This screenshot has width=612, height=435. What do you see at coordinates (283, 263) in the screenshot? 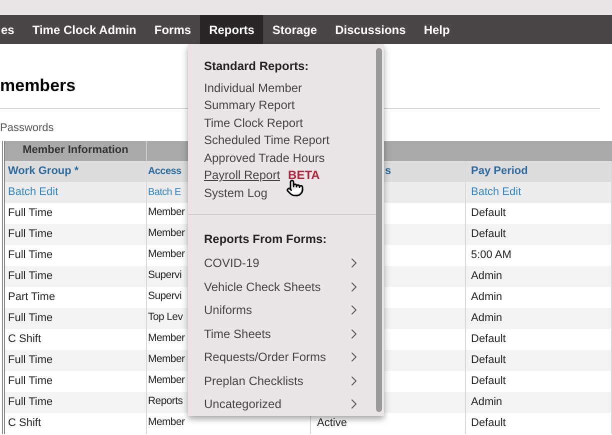
I see `submenu-item: COVID-19` at bounding box center [283, 263].